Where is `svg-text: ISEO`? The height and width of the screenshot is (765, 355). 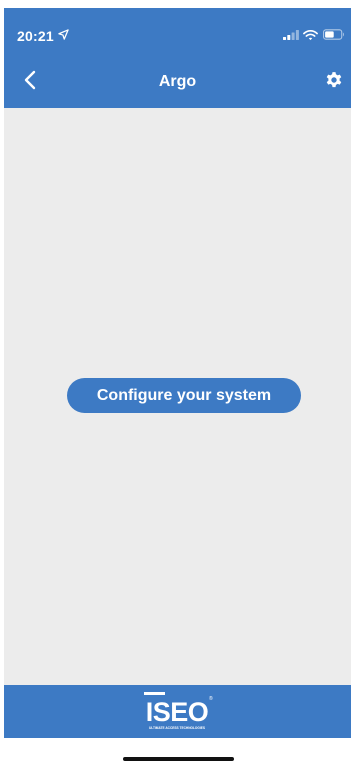
svg-text: ISEO is located at coordinates (177, 712).